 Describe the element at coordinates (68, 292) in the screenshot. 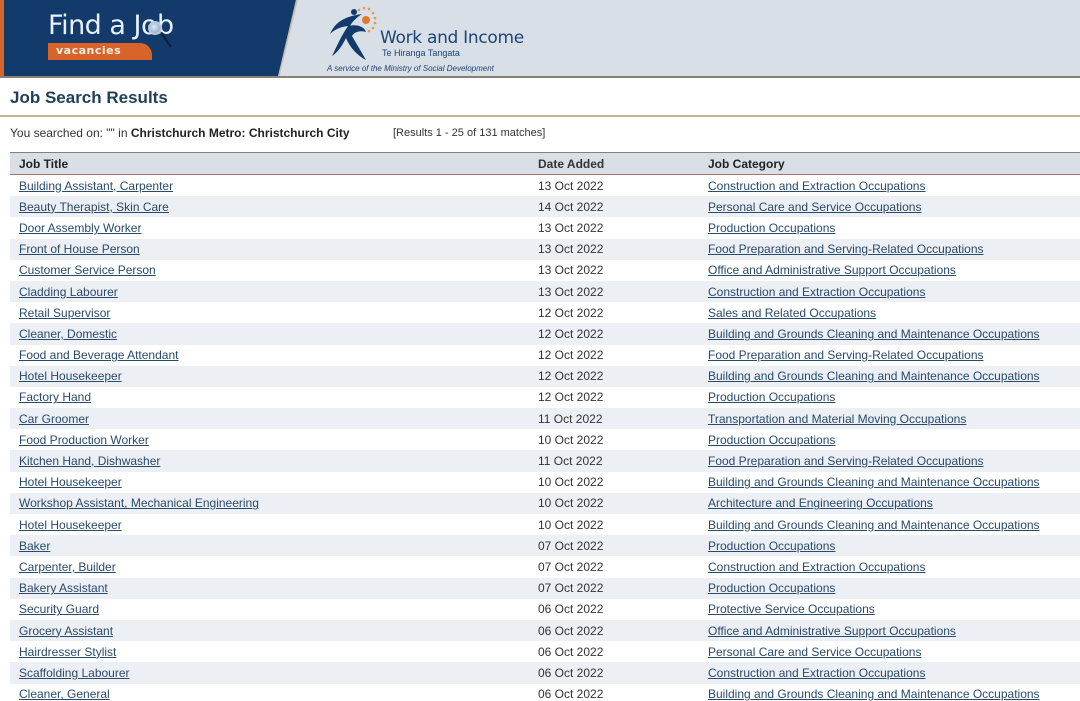

I see `job-title-link: Cladding Labourer` at that location.